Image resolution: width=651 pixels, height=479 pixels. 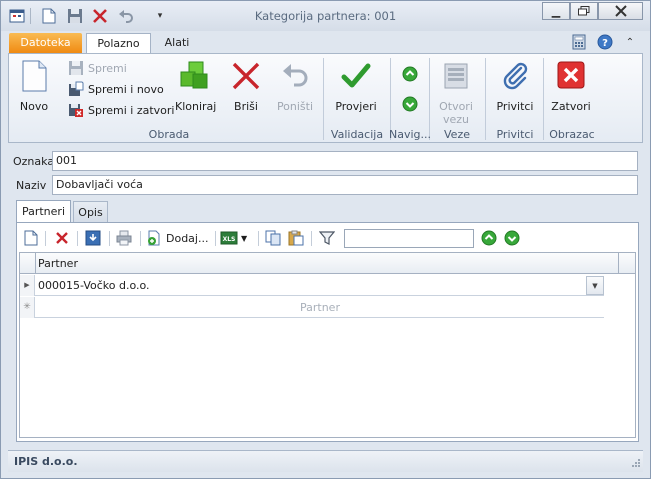 I want to click on naziv-field: Dobavljači voća, so click(x=345, y=185).